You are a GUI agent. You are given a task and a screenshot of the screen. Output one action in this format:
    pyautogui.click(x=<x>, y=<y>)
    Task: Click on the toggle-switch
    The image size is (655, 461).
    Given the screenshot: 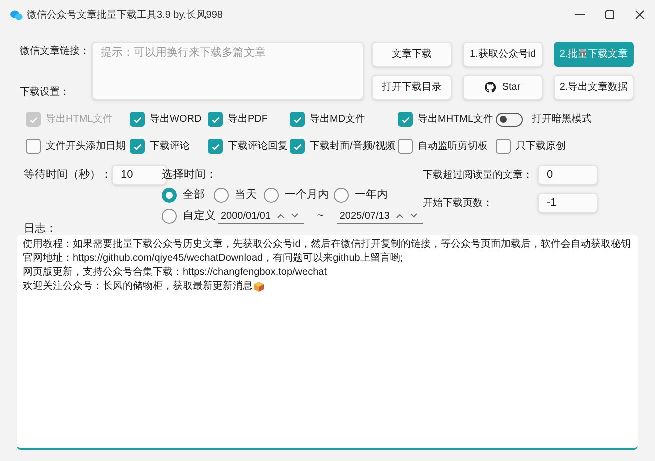 What is the action you would take?
    pyautogui.click(x=509, y=119)
    